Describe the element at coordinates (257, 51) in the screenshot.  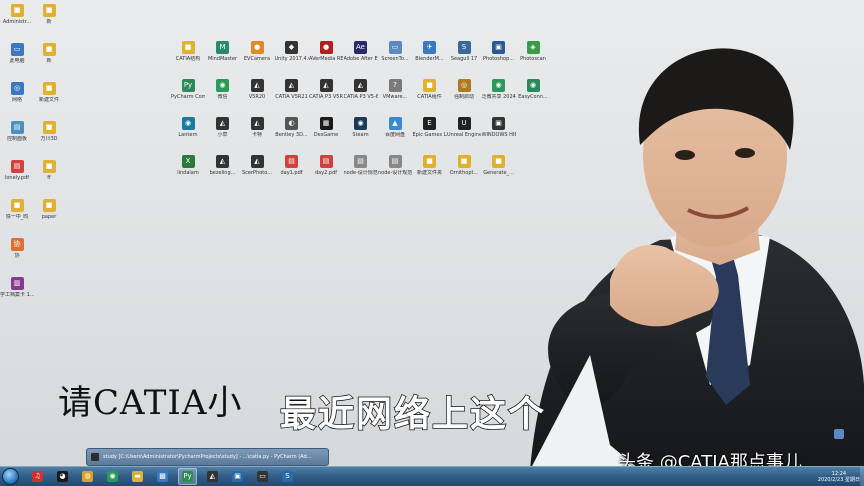
I see `desktop-icon: ● EVCamera` at that location.